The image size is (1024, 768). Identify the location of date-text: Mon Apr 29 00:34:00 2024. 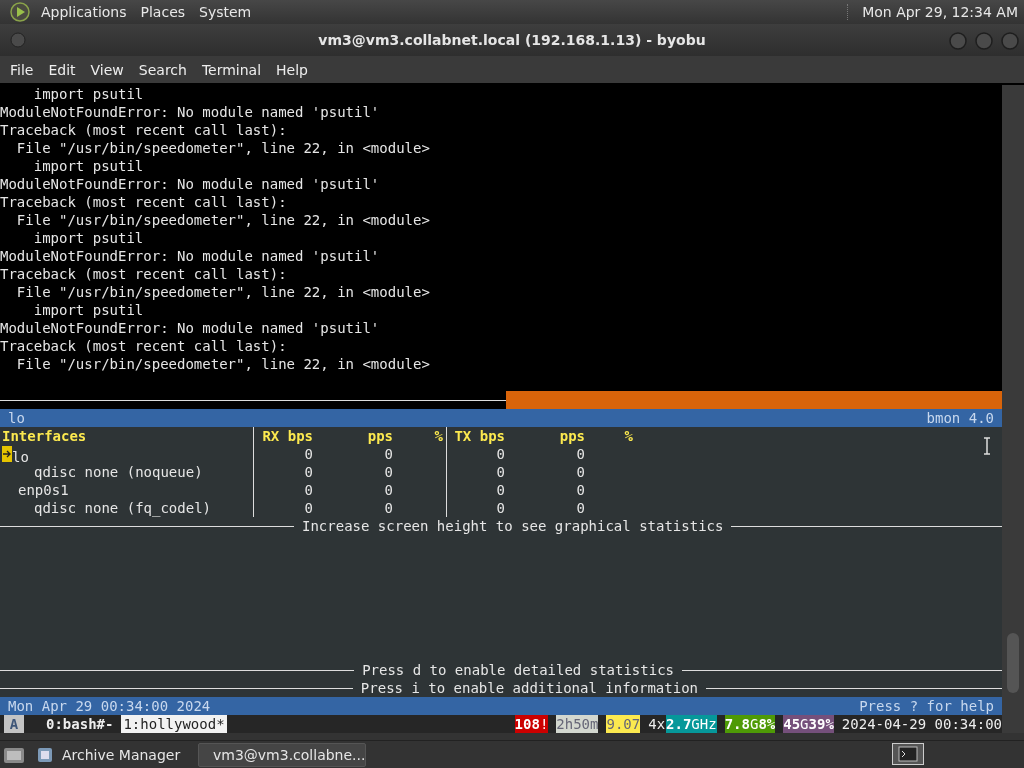
(109, 706).